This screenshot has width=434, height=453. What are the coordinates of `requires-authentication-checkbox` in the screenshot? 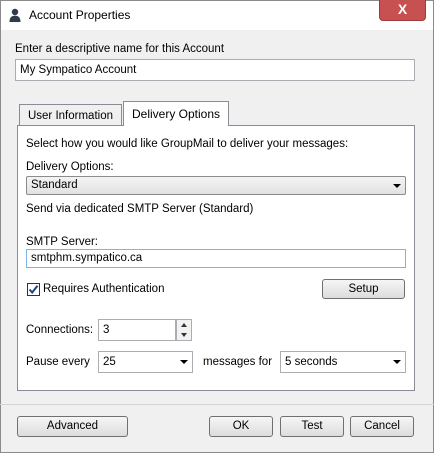 It's located at (33, 289).